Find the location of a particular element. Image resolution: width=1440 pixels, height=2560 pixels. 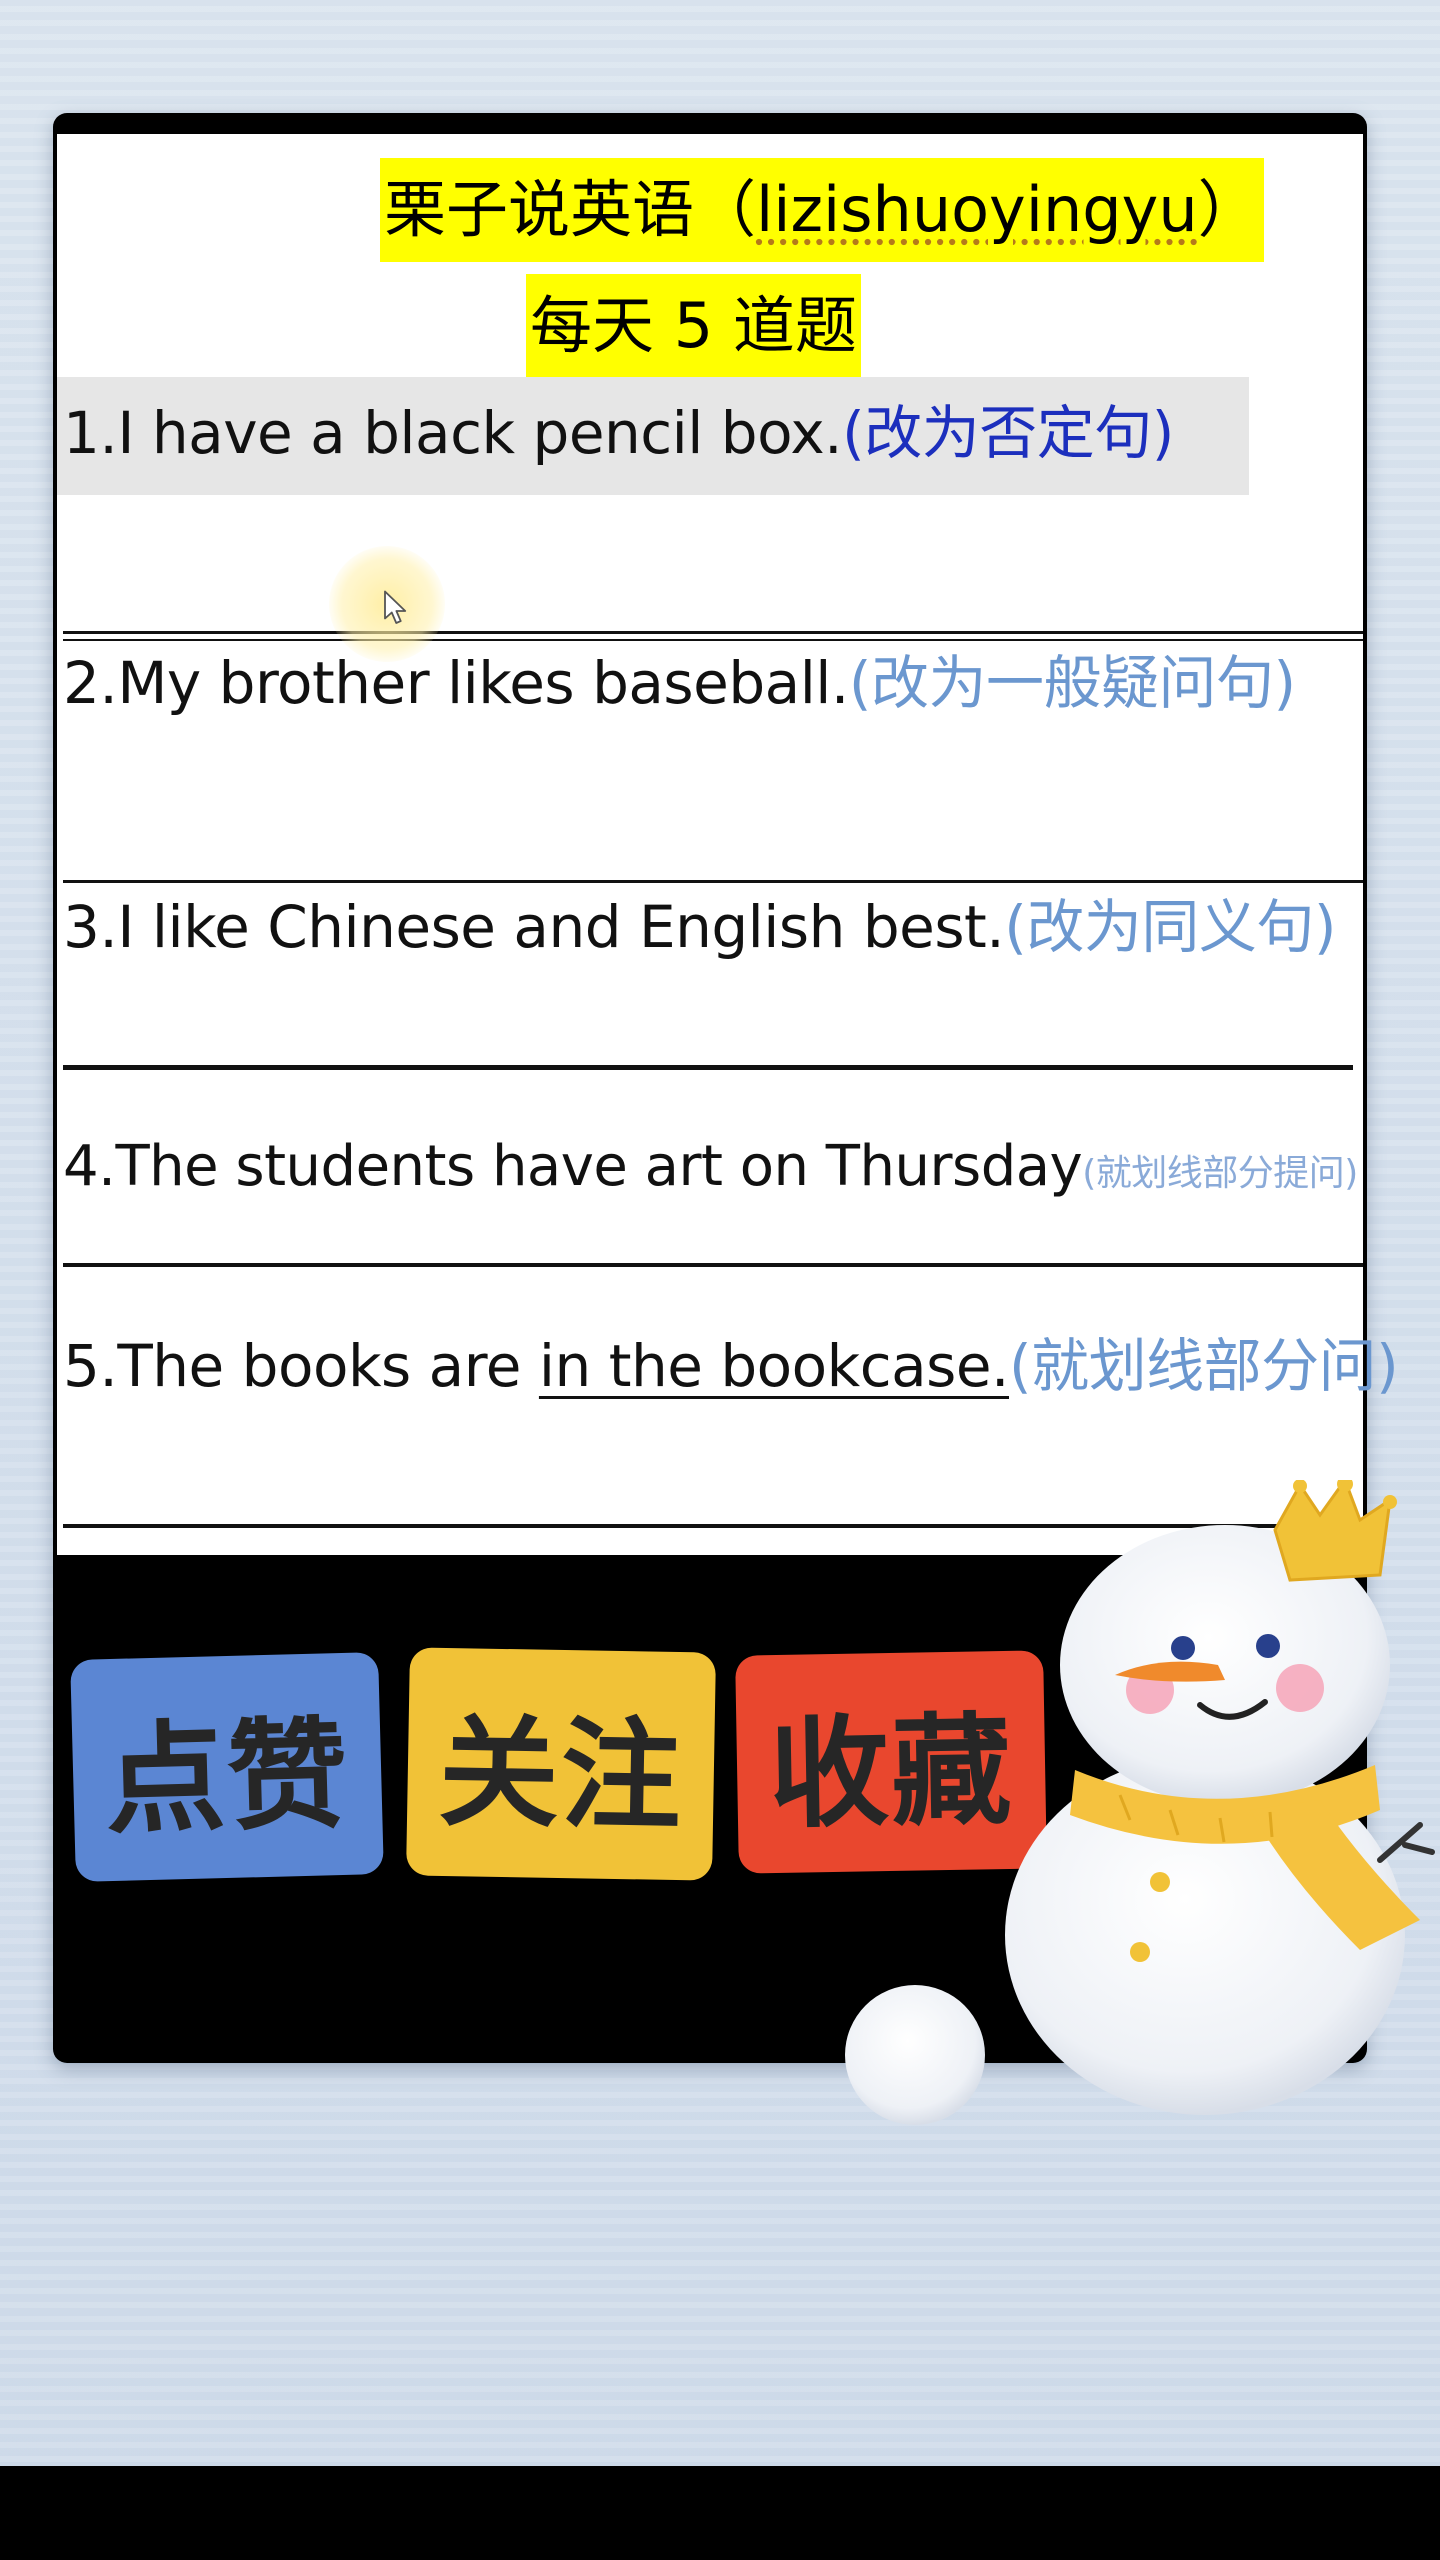

question-number: 2. is located at coordinates (90, 683).